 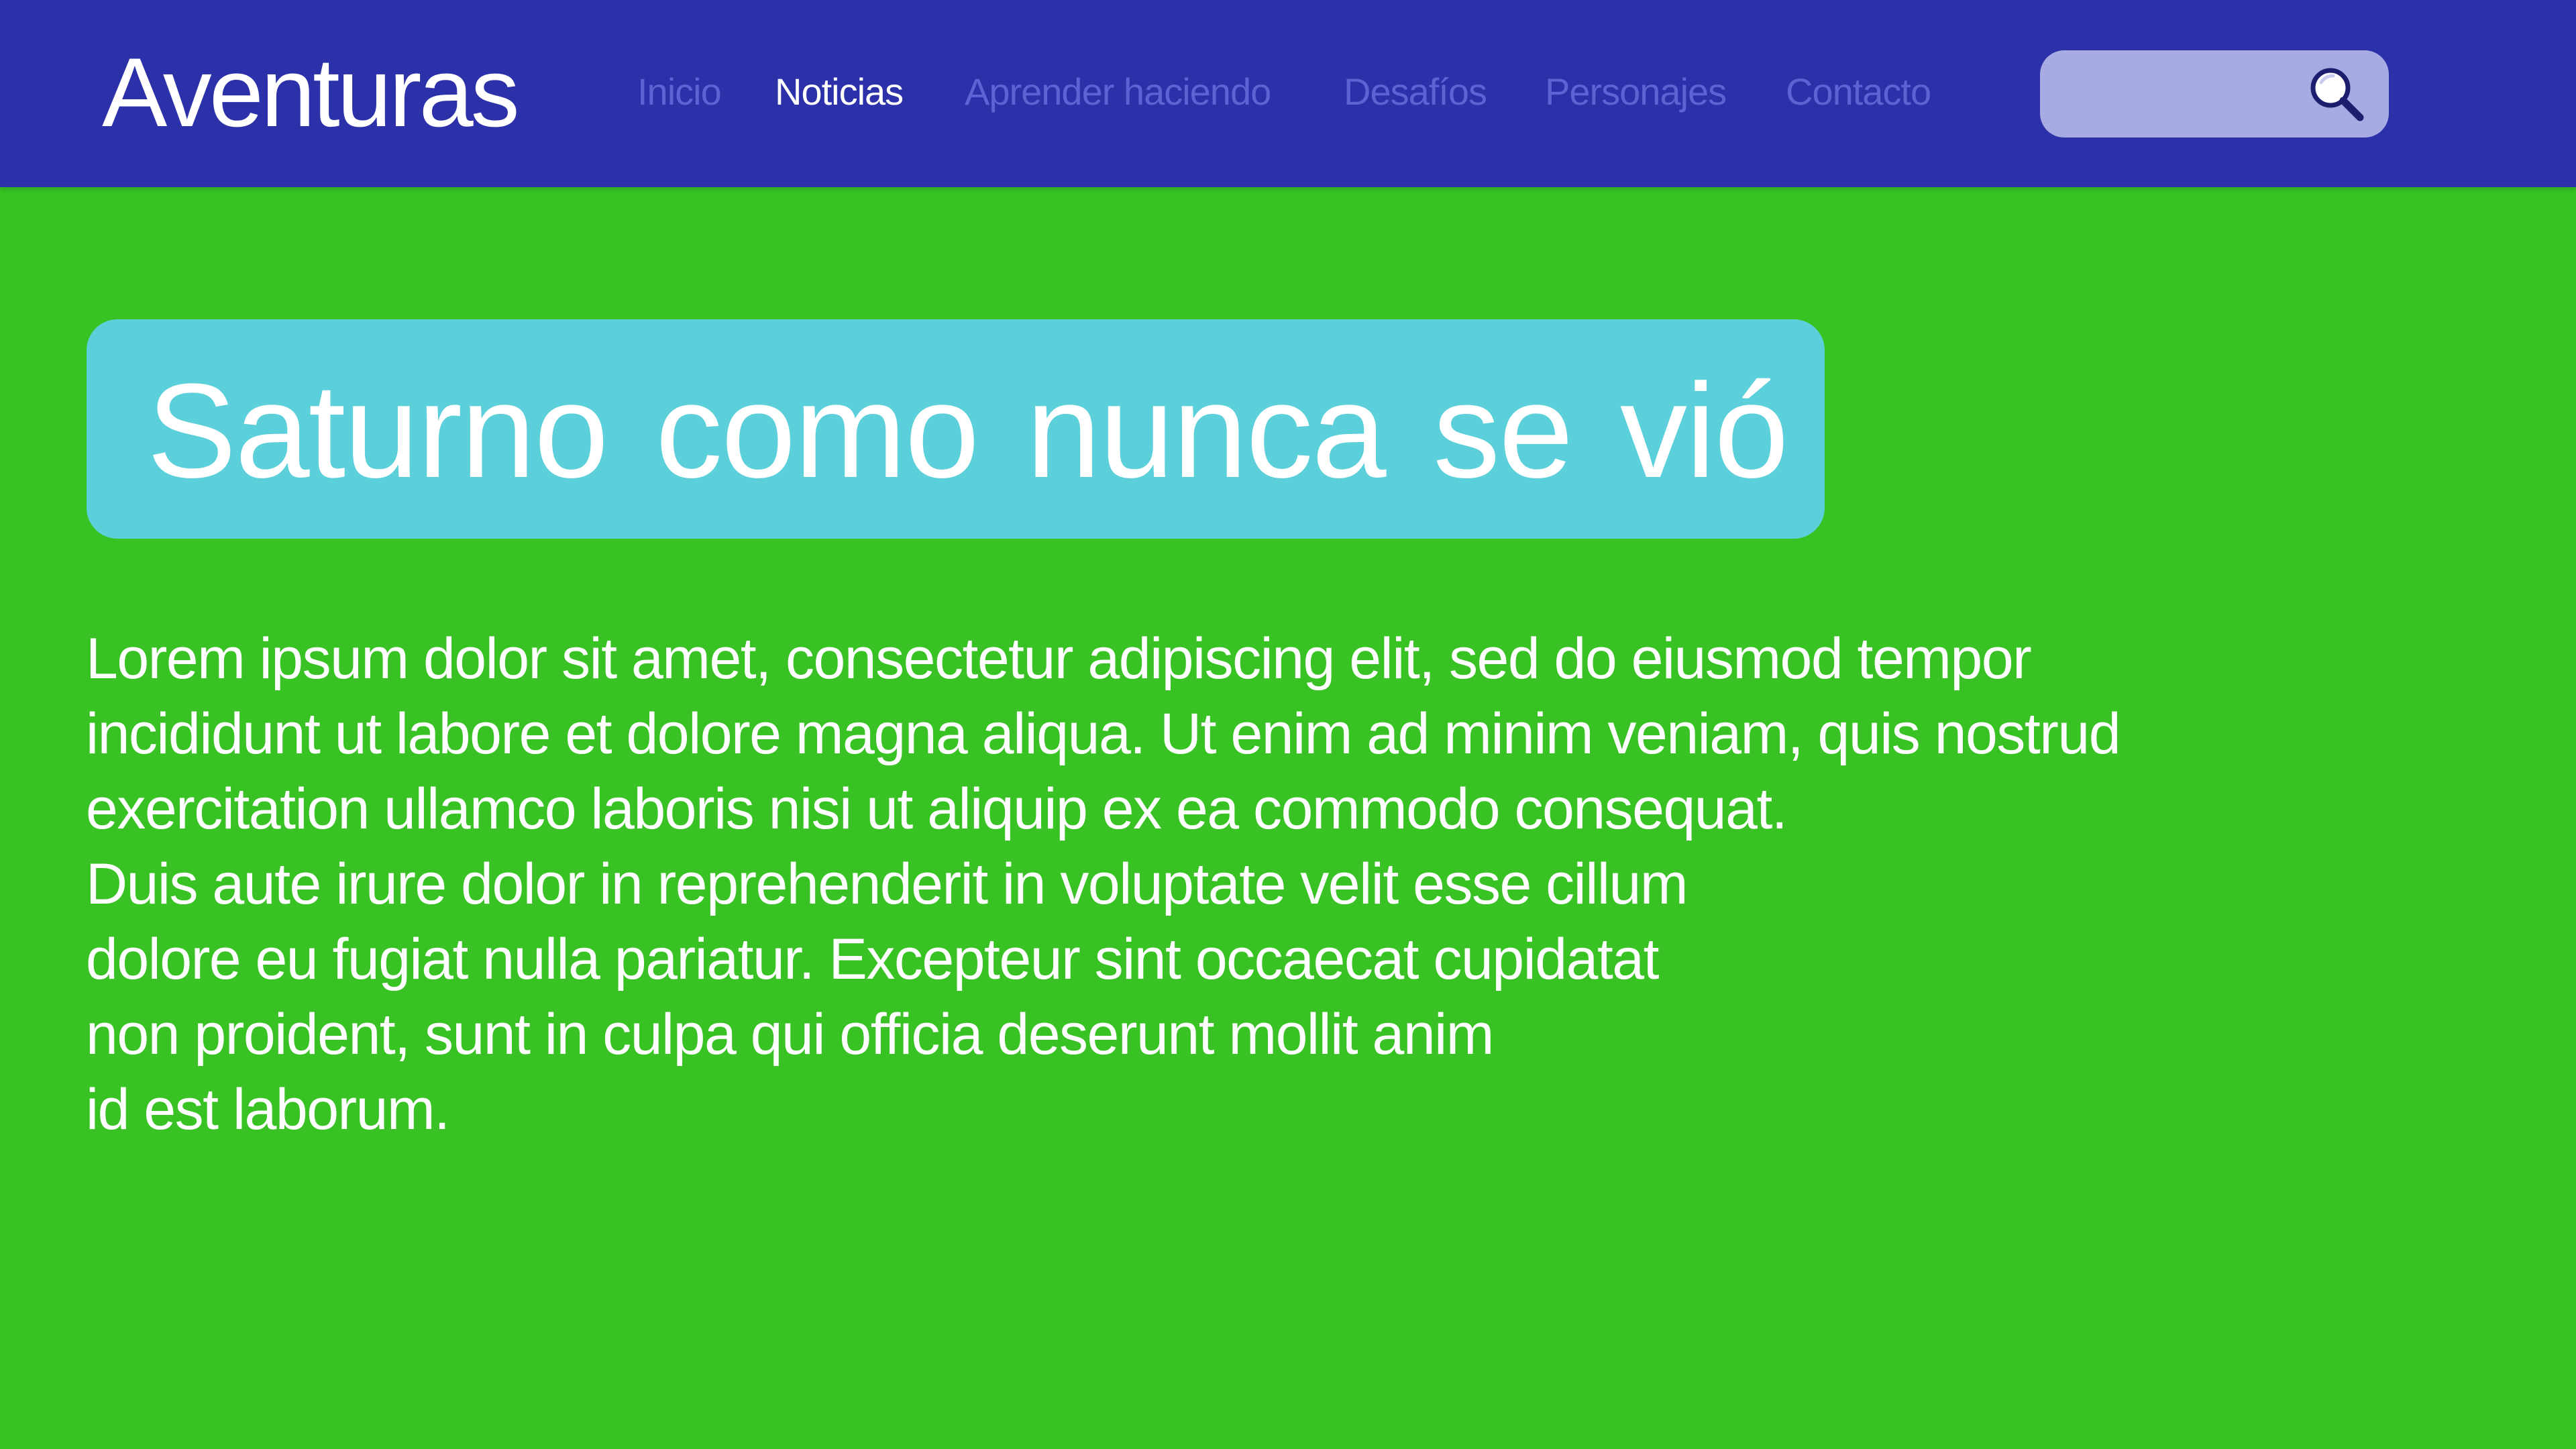 What do you see at coordinates (1858, 91) in the screenshot?
I see `nav-item-contacto: Contacto` at bounding box center [1858, 91].